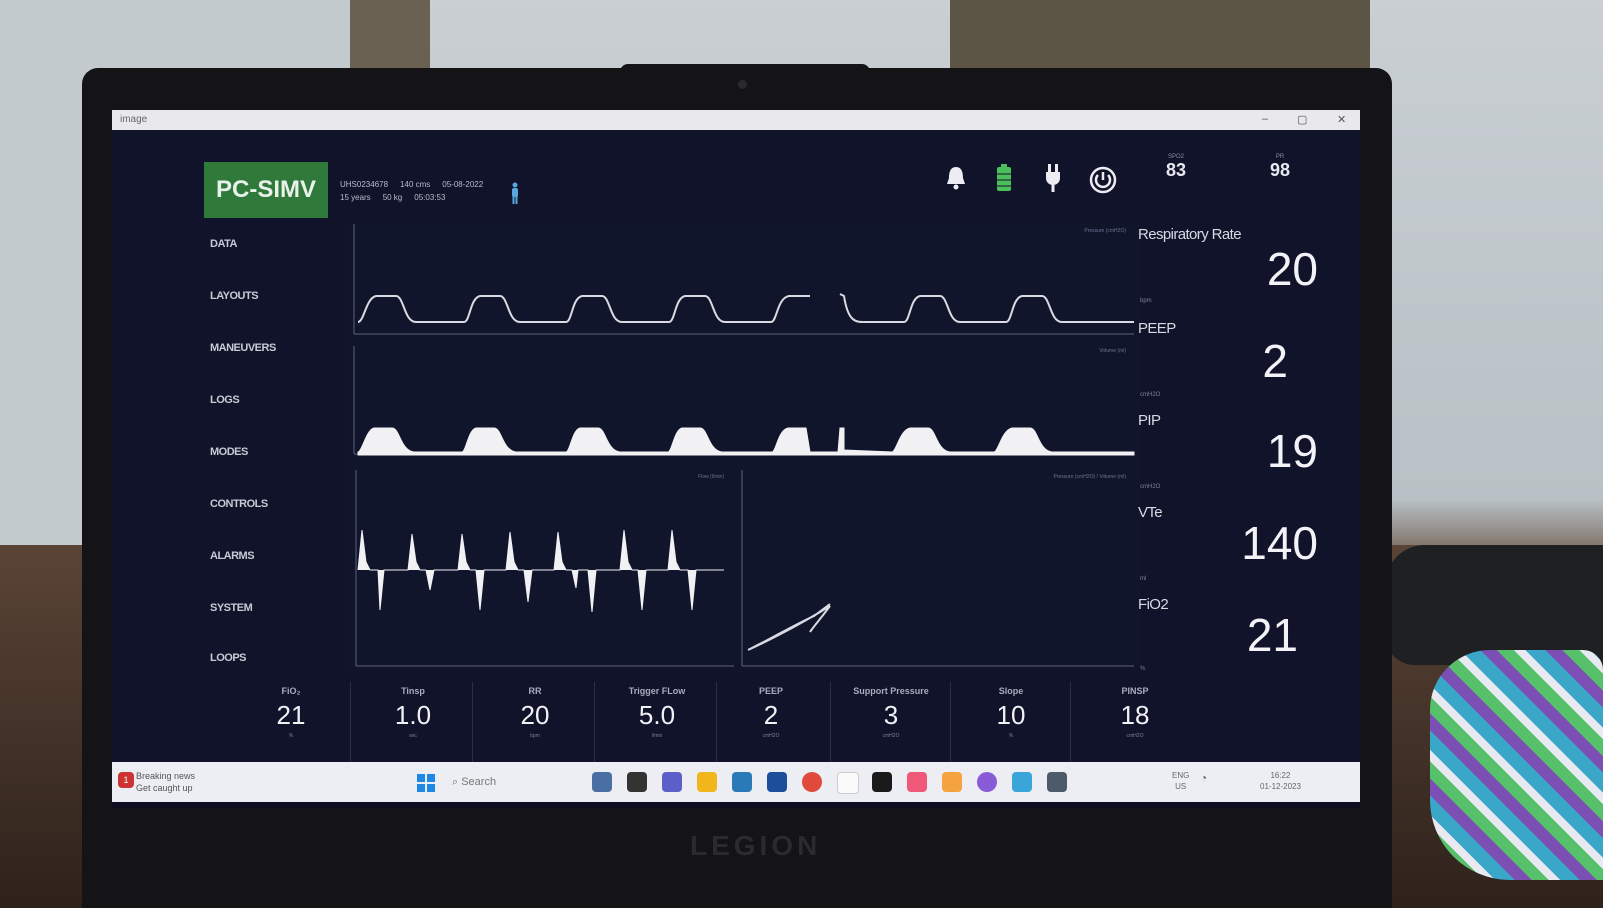 This screenshot has height=908, width=1603. What do you see at coordinates (1265, 119) in the screenshot?
I see `minimize-button: –` at bounding box center [1265, 119].